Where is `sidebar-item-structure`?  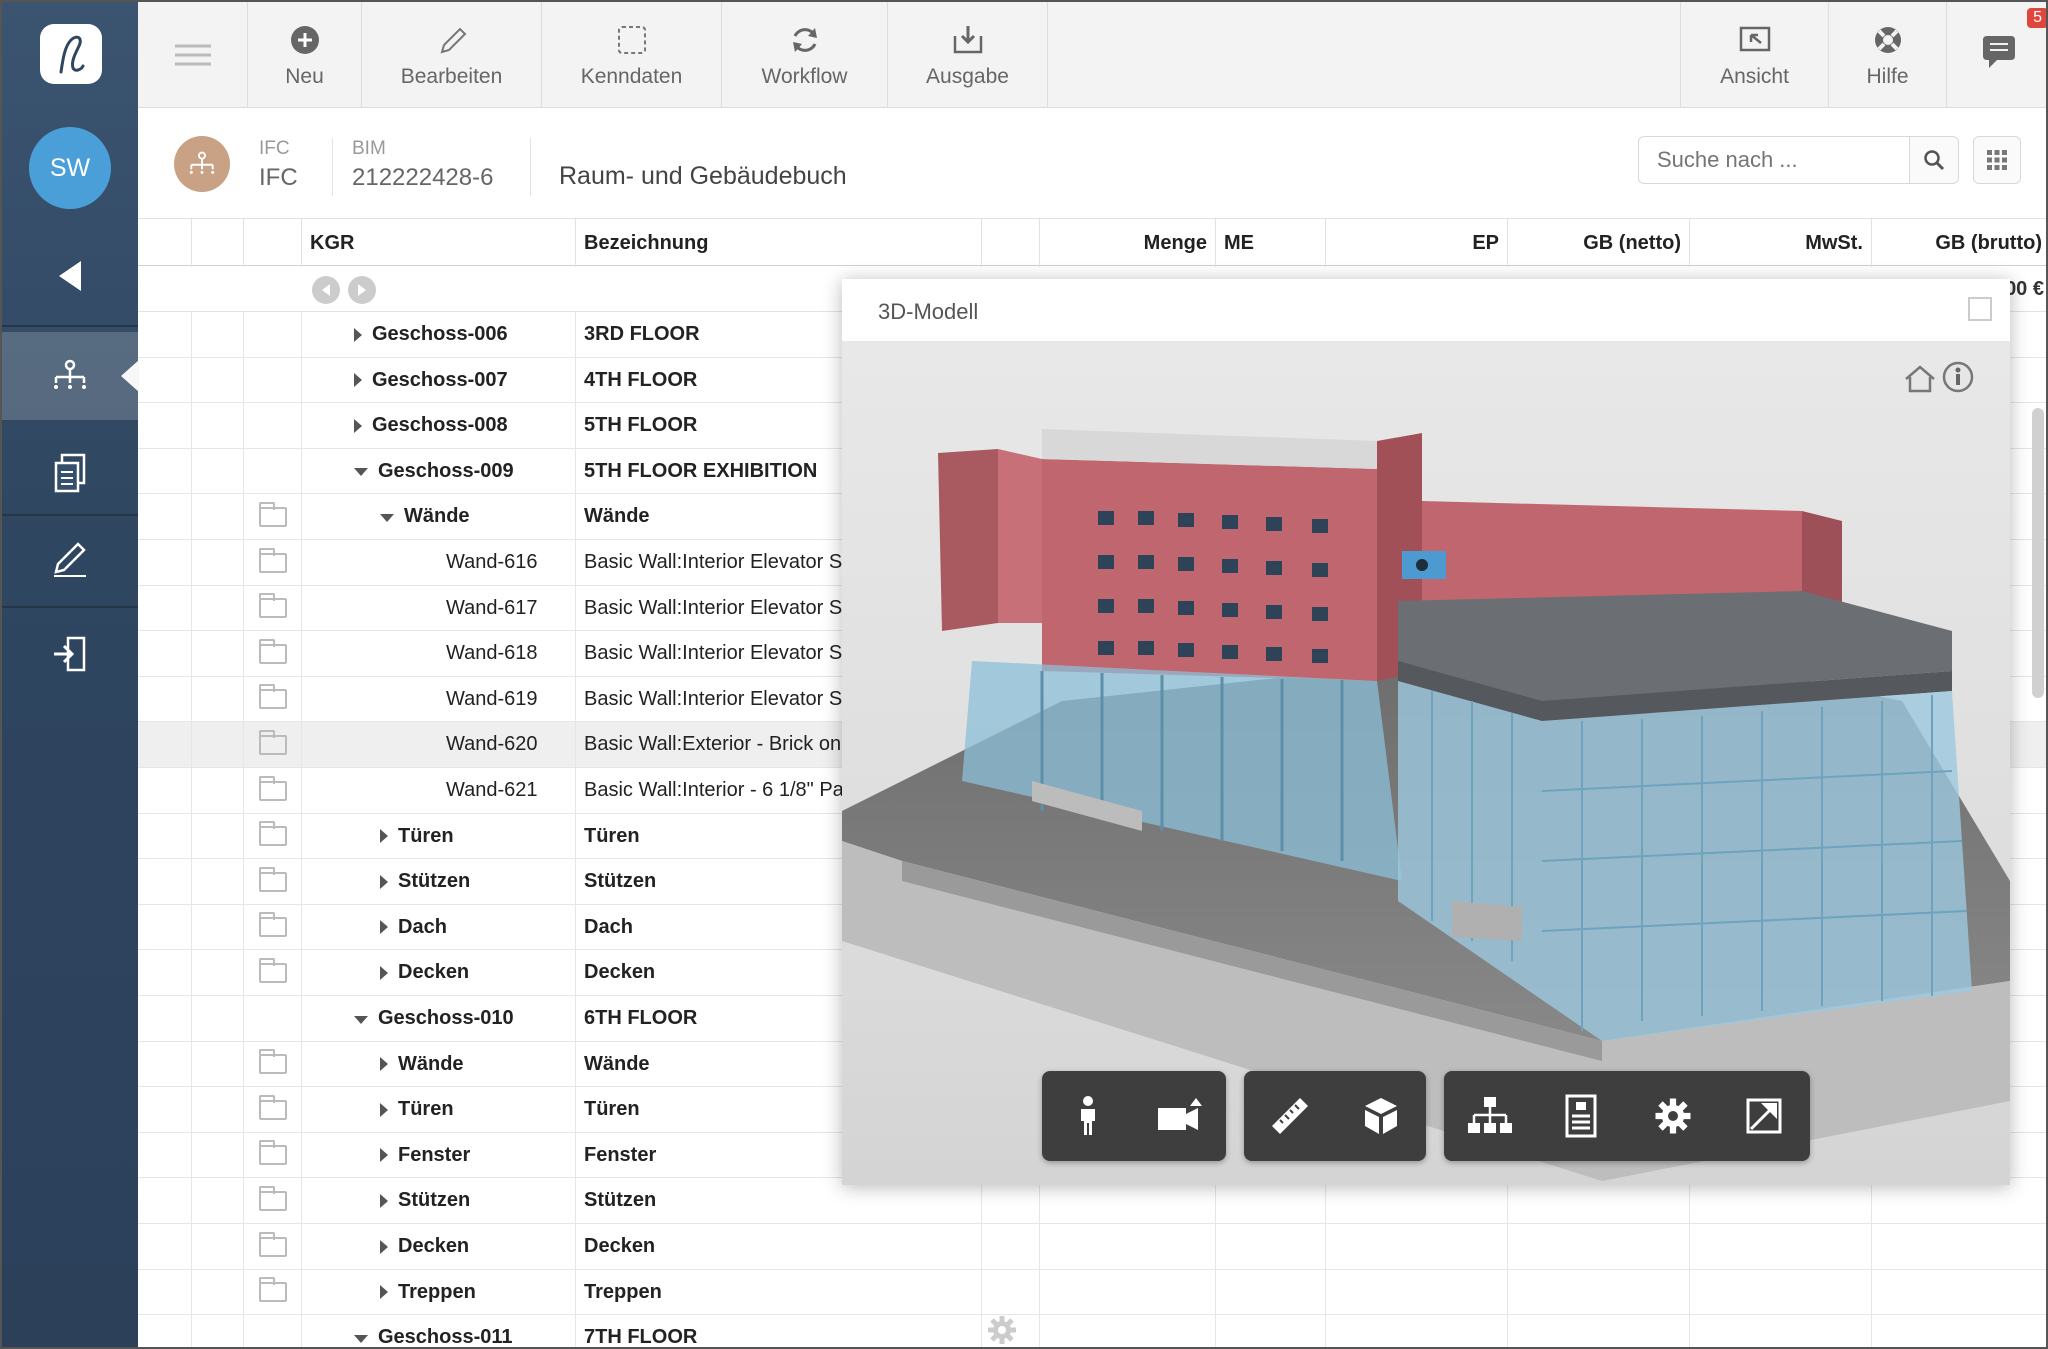
sidebar-item-structure is located at coordinates (70, 376).